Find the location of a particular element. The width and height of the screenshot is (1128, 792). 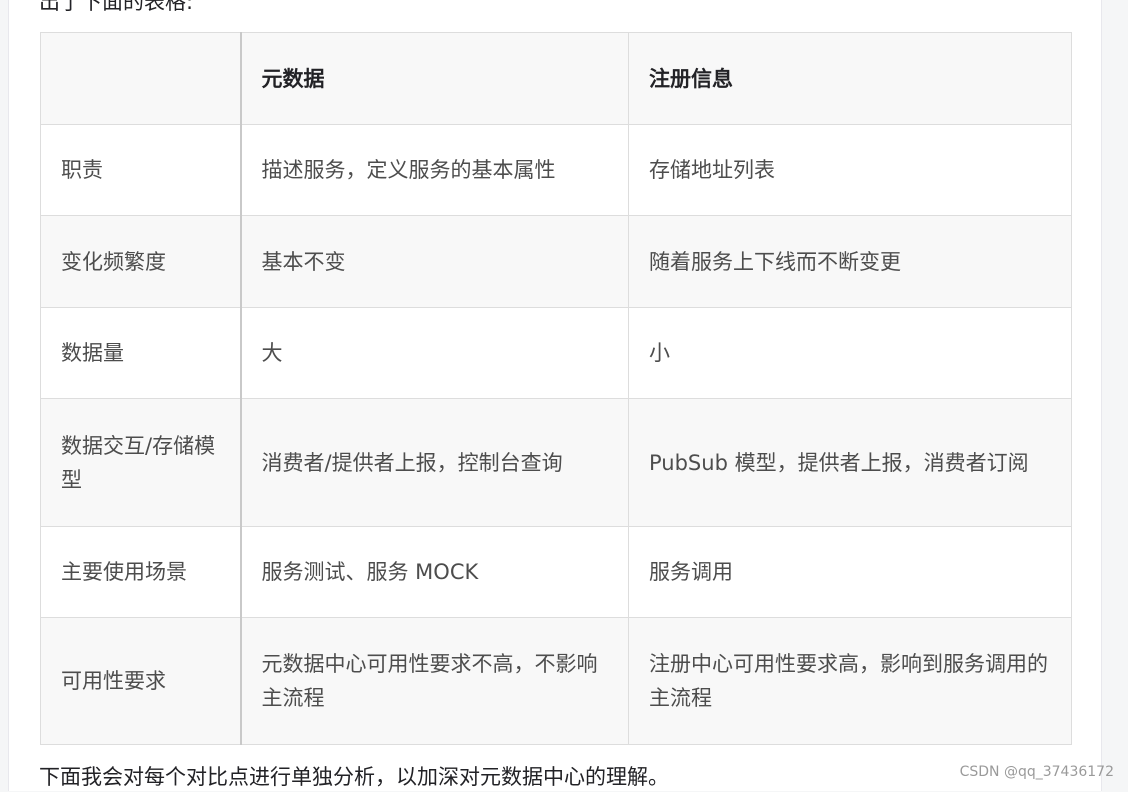

row-label: 主要使用场景 is located at coordinates (141, 572).